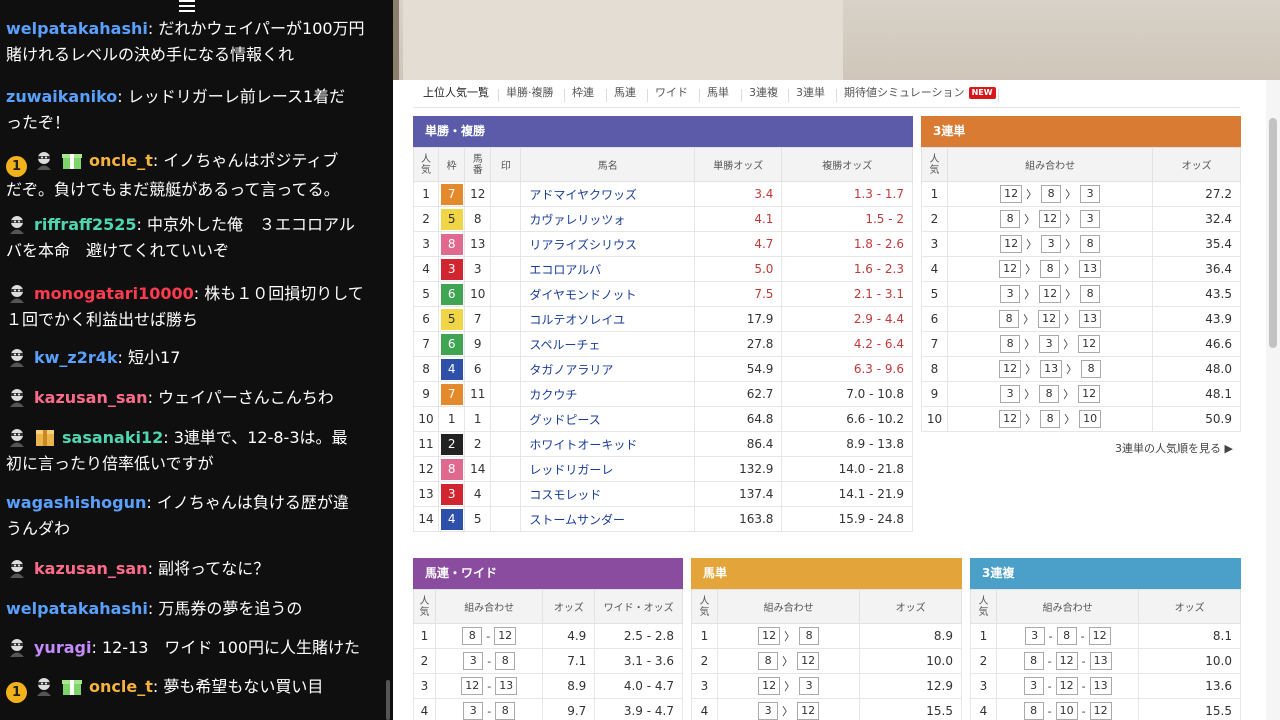 This screenshot has width=1280, height=720. Describe the element at coordinates (1273, 400) in the screenshot. I see `page-scrollbar` at that location.